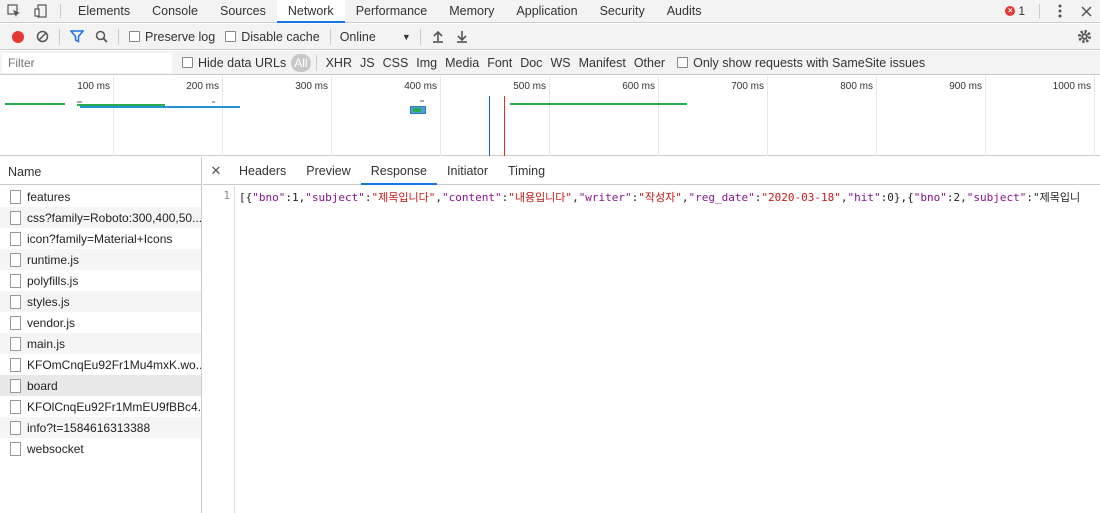 This screenshot has height=513, width=1100. What do you see at coordinates (367, 63) in the screenshot?
I see `filter-type-js: JS` at bounding box center [367, 63].